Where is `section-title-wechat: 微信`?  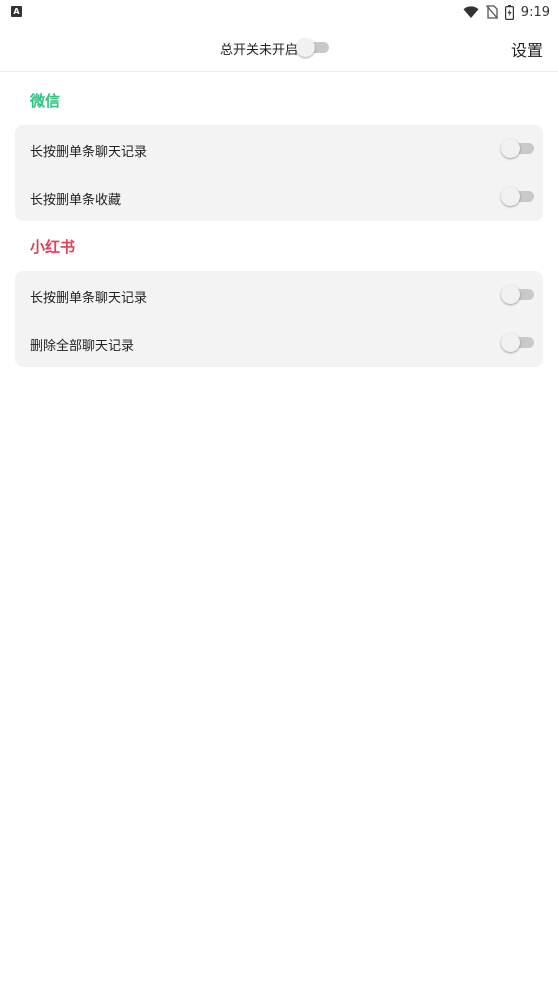 section-title-wechat: 微信 is located at coordinates (45, 101).